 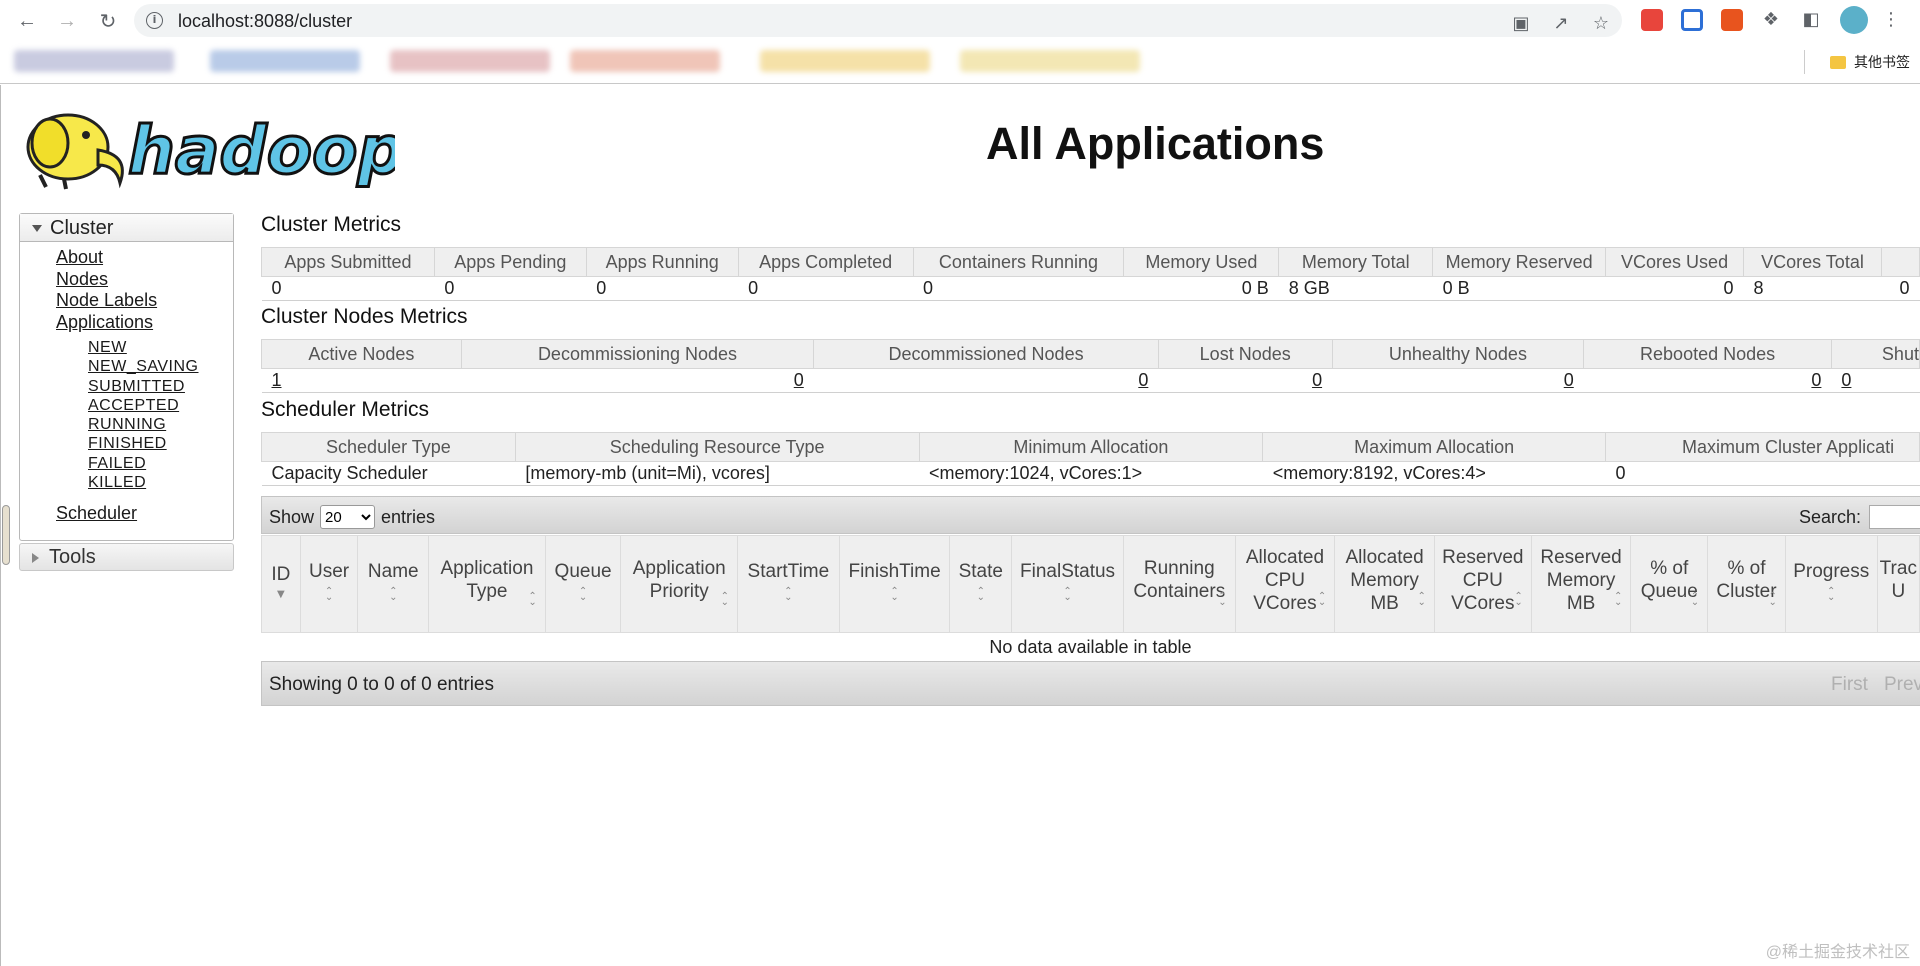 I want to click on svg-text: hadoop, so click(x=261, y=150).